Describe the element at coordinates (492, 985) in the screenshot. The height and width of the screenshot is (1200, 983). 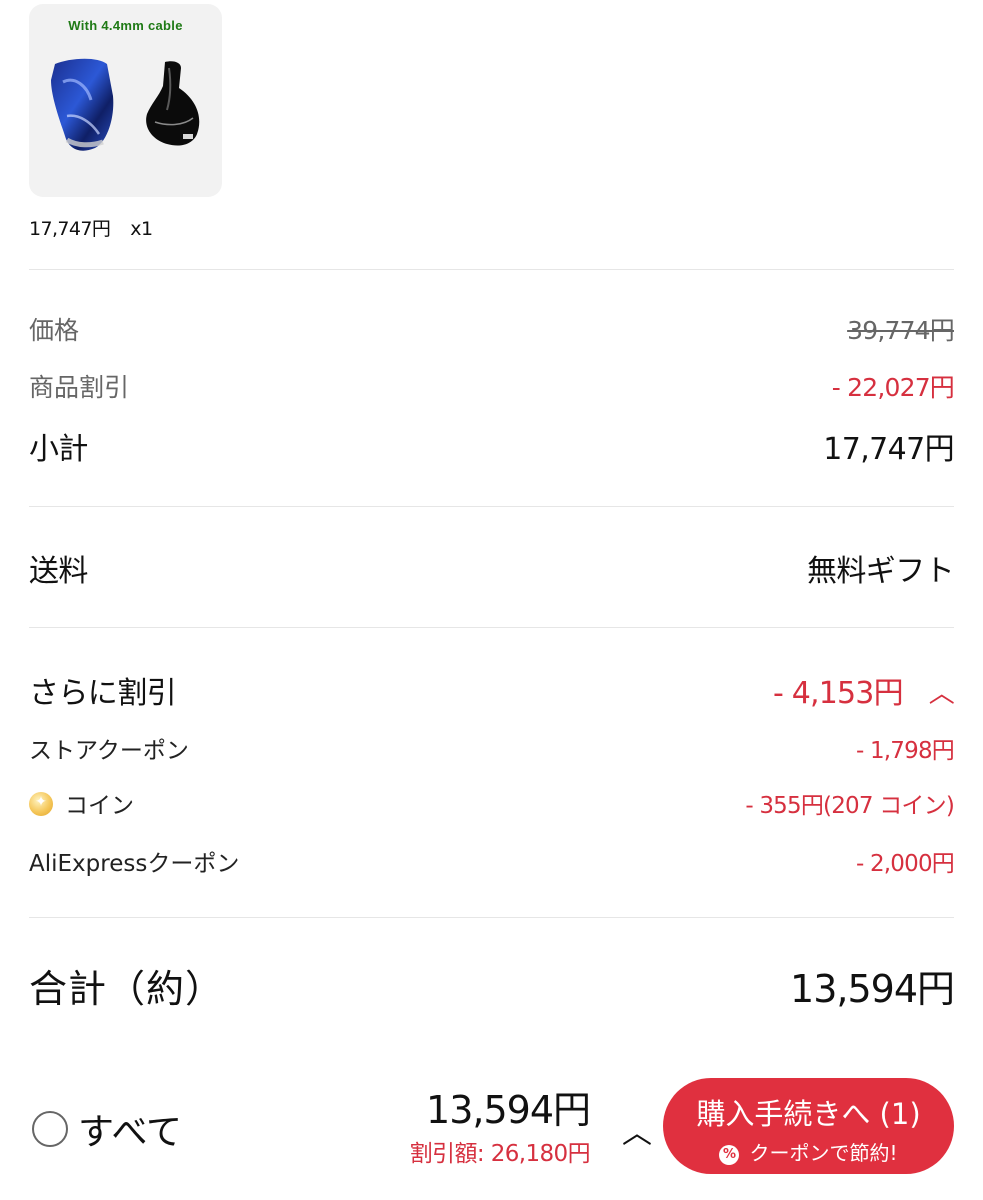
I see `total-row: 合計（約） 13,594円` at that location.